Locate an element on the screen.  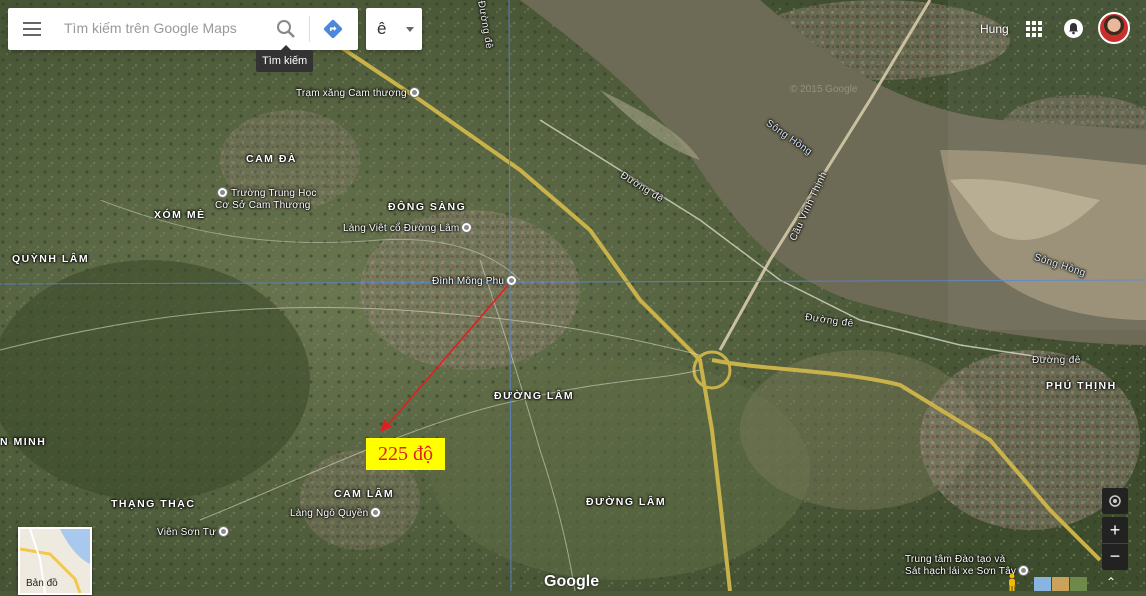
google-logo: Google is located at coordinates (572, 581).